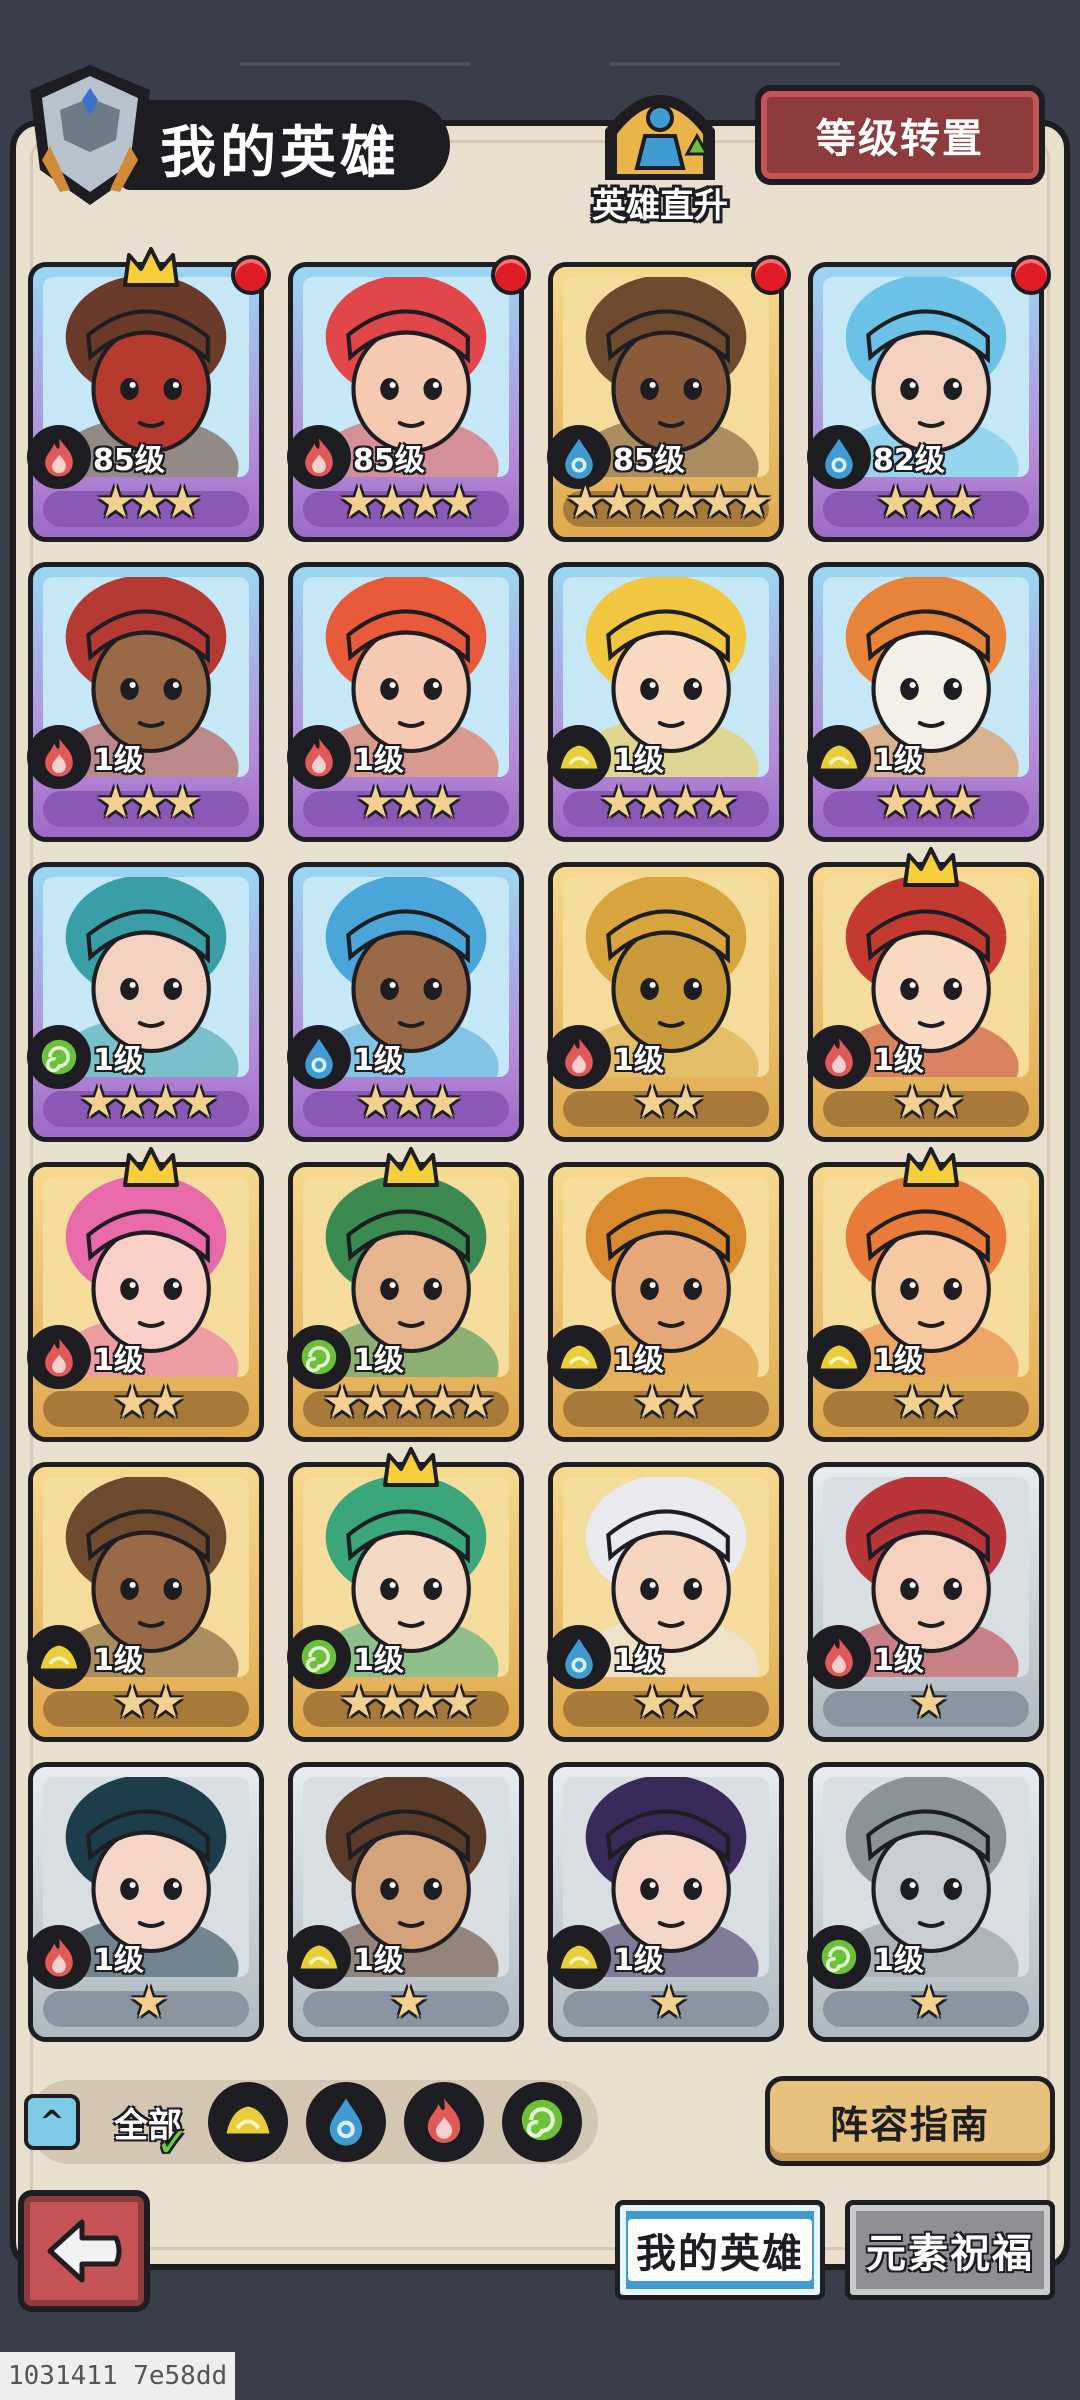 The image size is (1080, 2400). I want to click on hero-card: ★★★★★ 1级, so click(405, 1294).